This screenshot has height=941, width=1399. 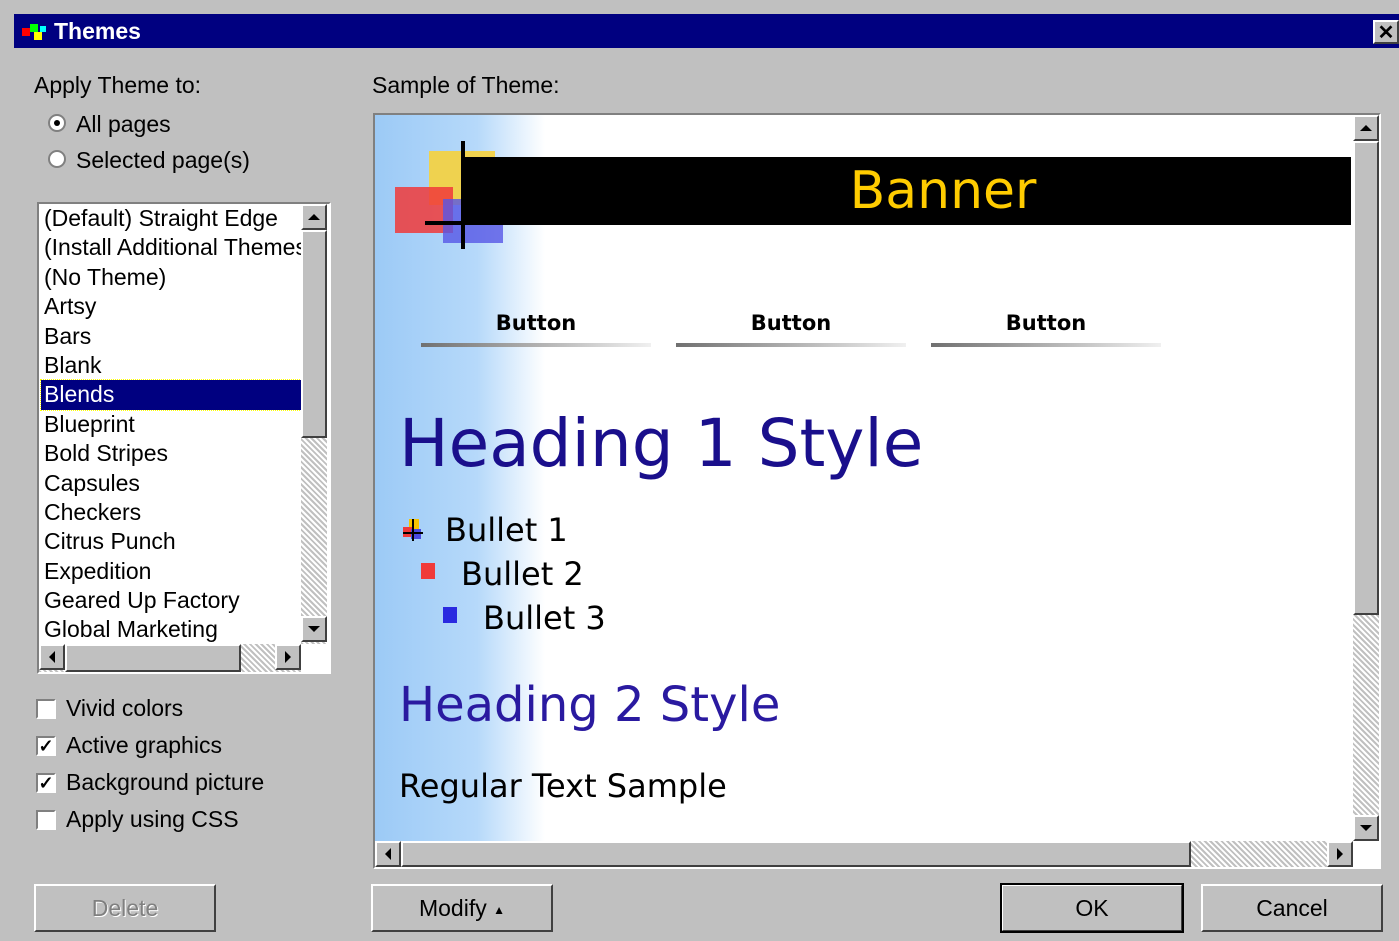 I want to click on theme-item-blueprint: Blueprint, so click(x=171, y=424).